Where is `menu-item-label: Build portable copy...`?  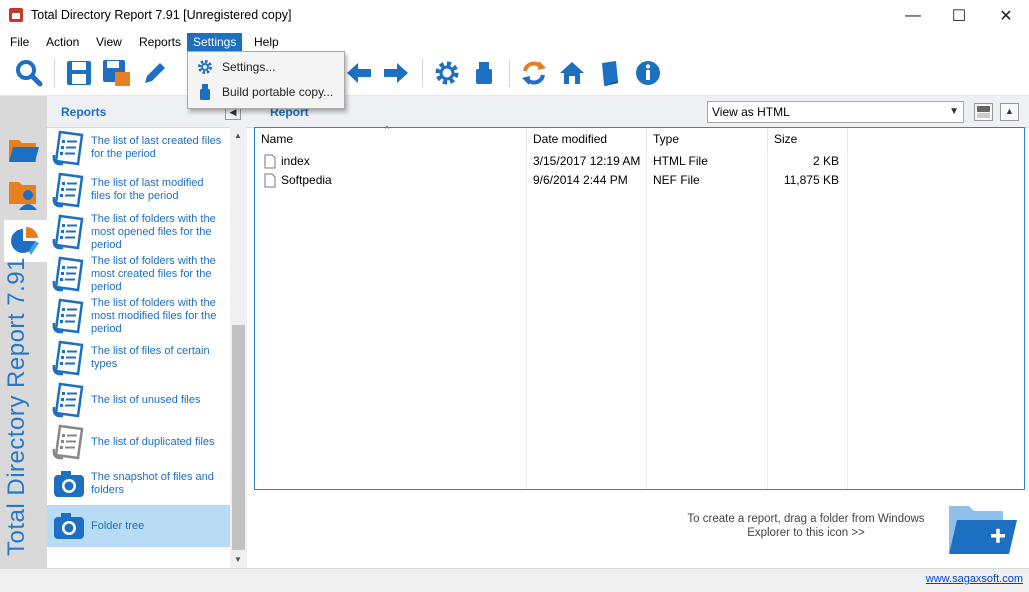 menu-item-label: Build portable copy... is located at coordinates (278, 92).